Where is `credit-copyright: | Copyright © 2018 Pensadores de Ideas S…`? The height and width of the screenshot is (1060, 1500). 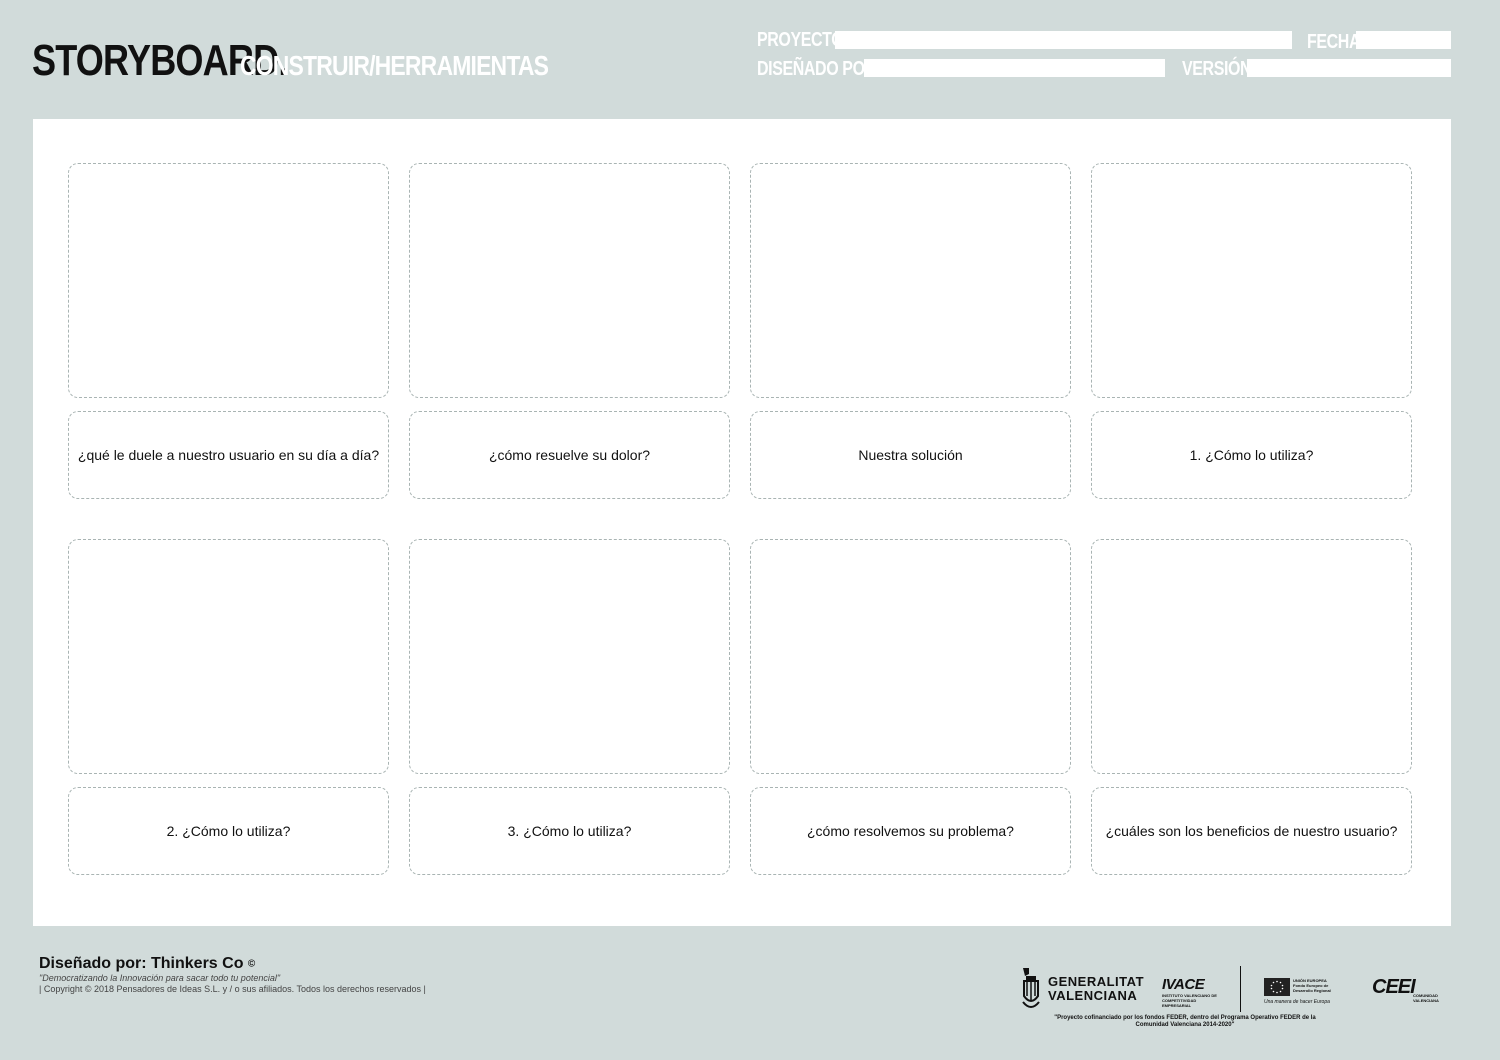
credit-copyright: | Copyright © 2018 Pensadores de Ideas S… is located at coordinates (232, 989).